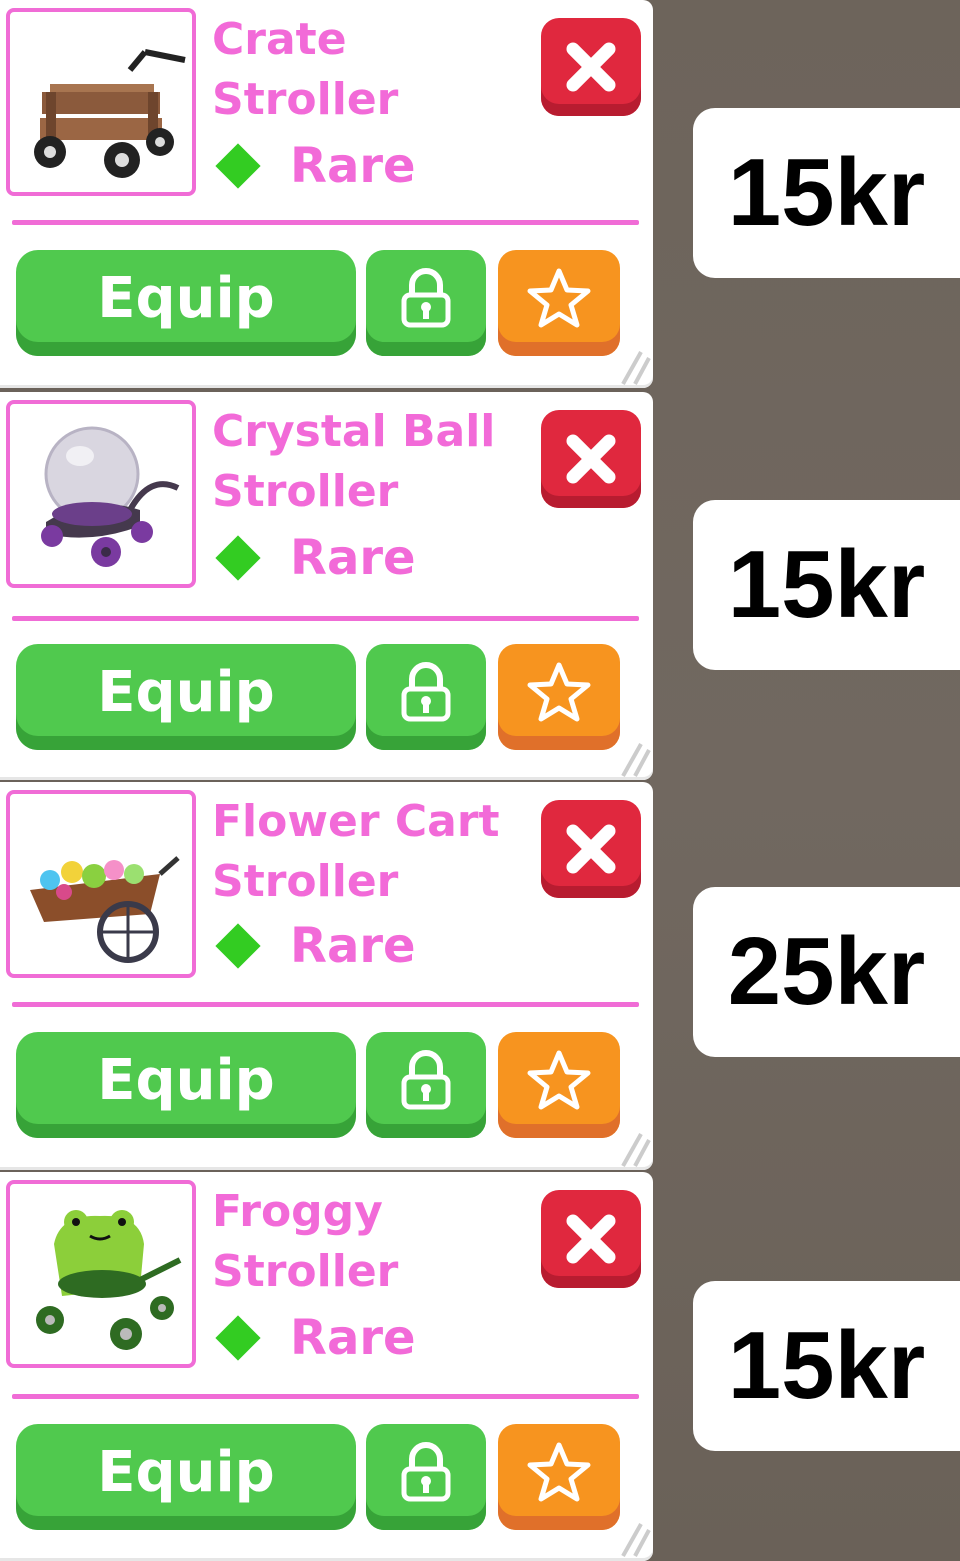  What do you see at coordinates (305, 1241) in the screenshot?
I see `item-name: Froggy Stroller` at bounding box center [305, 1241].